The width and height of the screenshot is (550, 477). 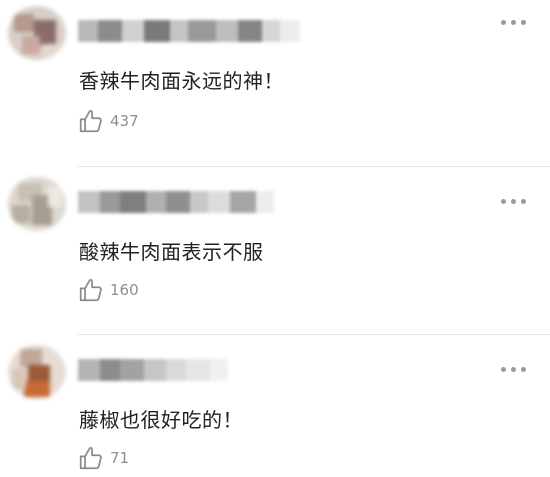 What do you see at coordinates (124, 290) in the screenshot?
I see `like-count: 160` at bounding box center [124, 290].